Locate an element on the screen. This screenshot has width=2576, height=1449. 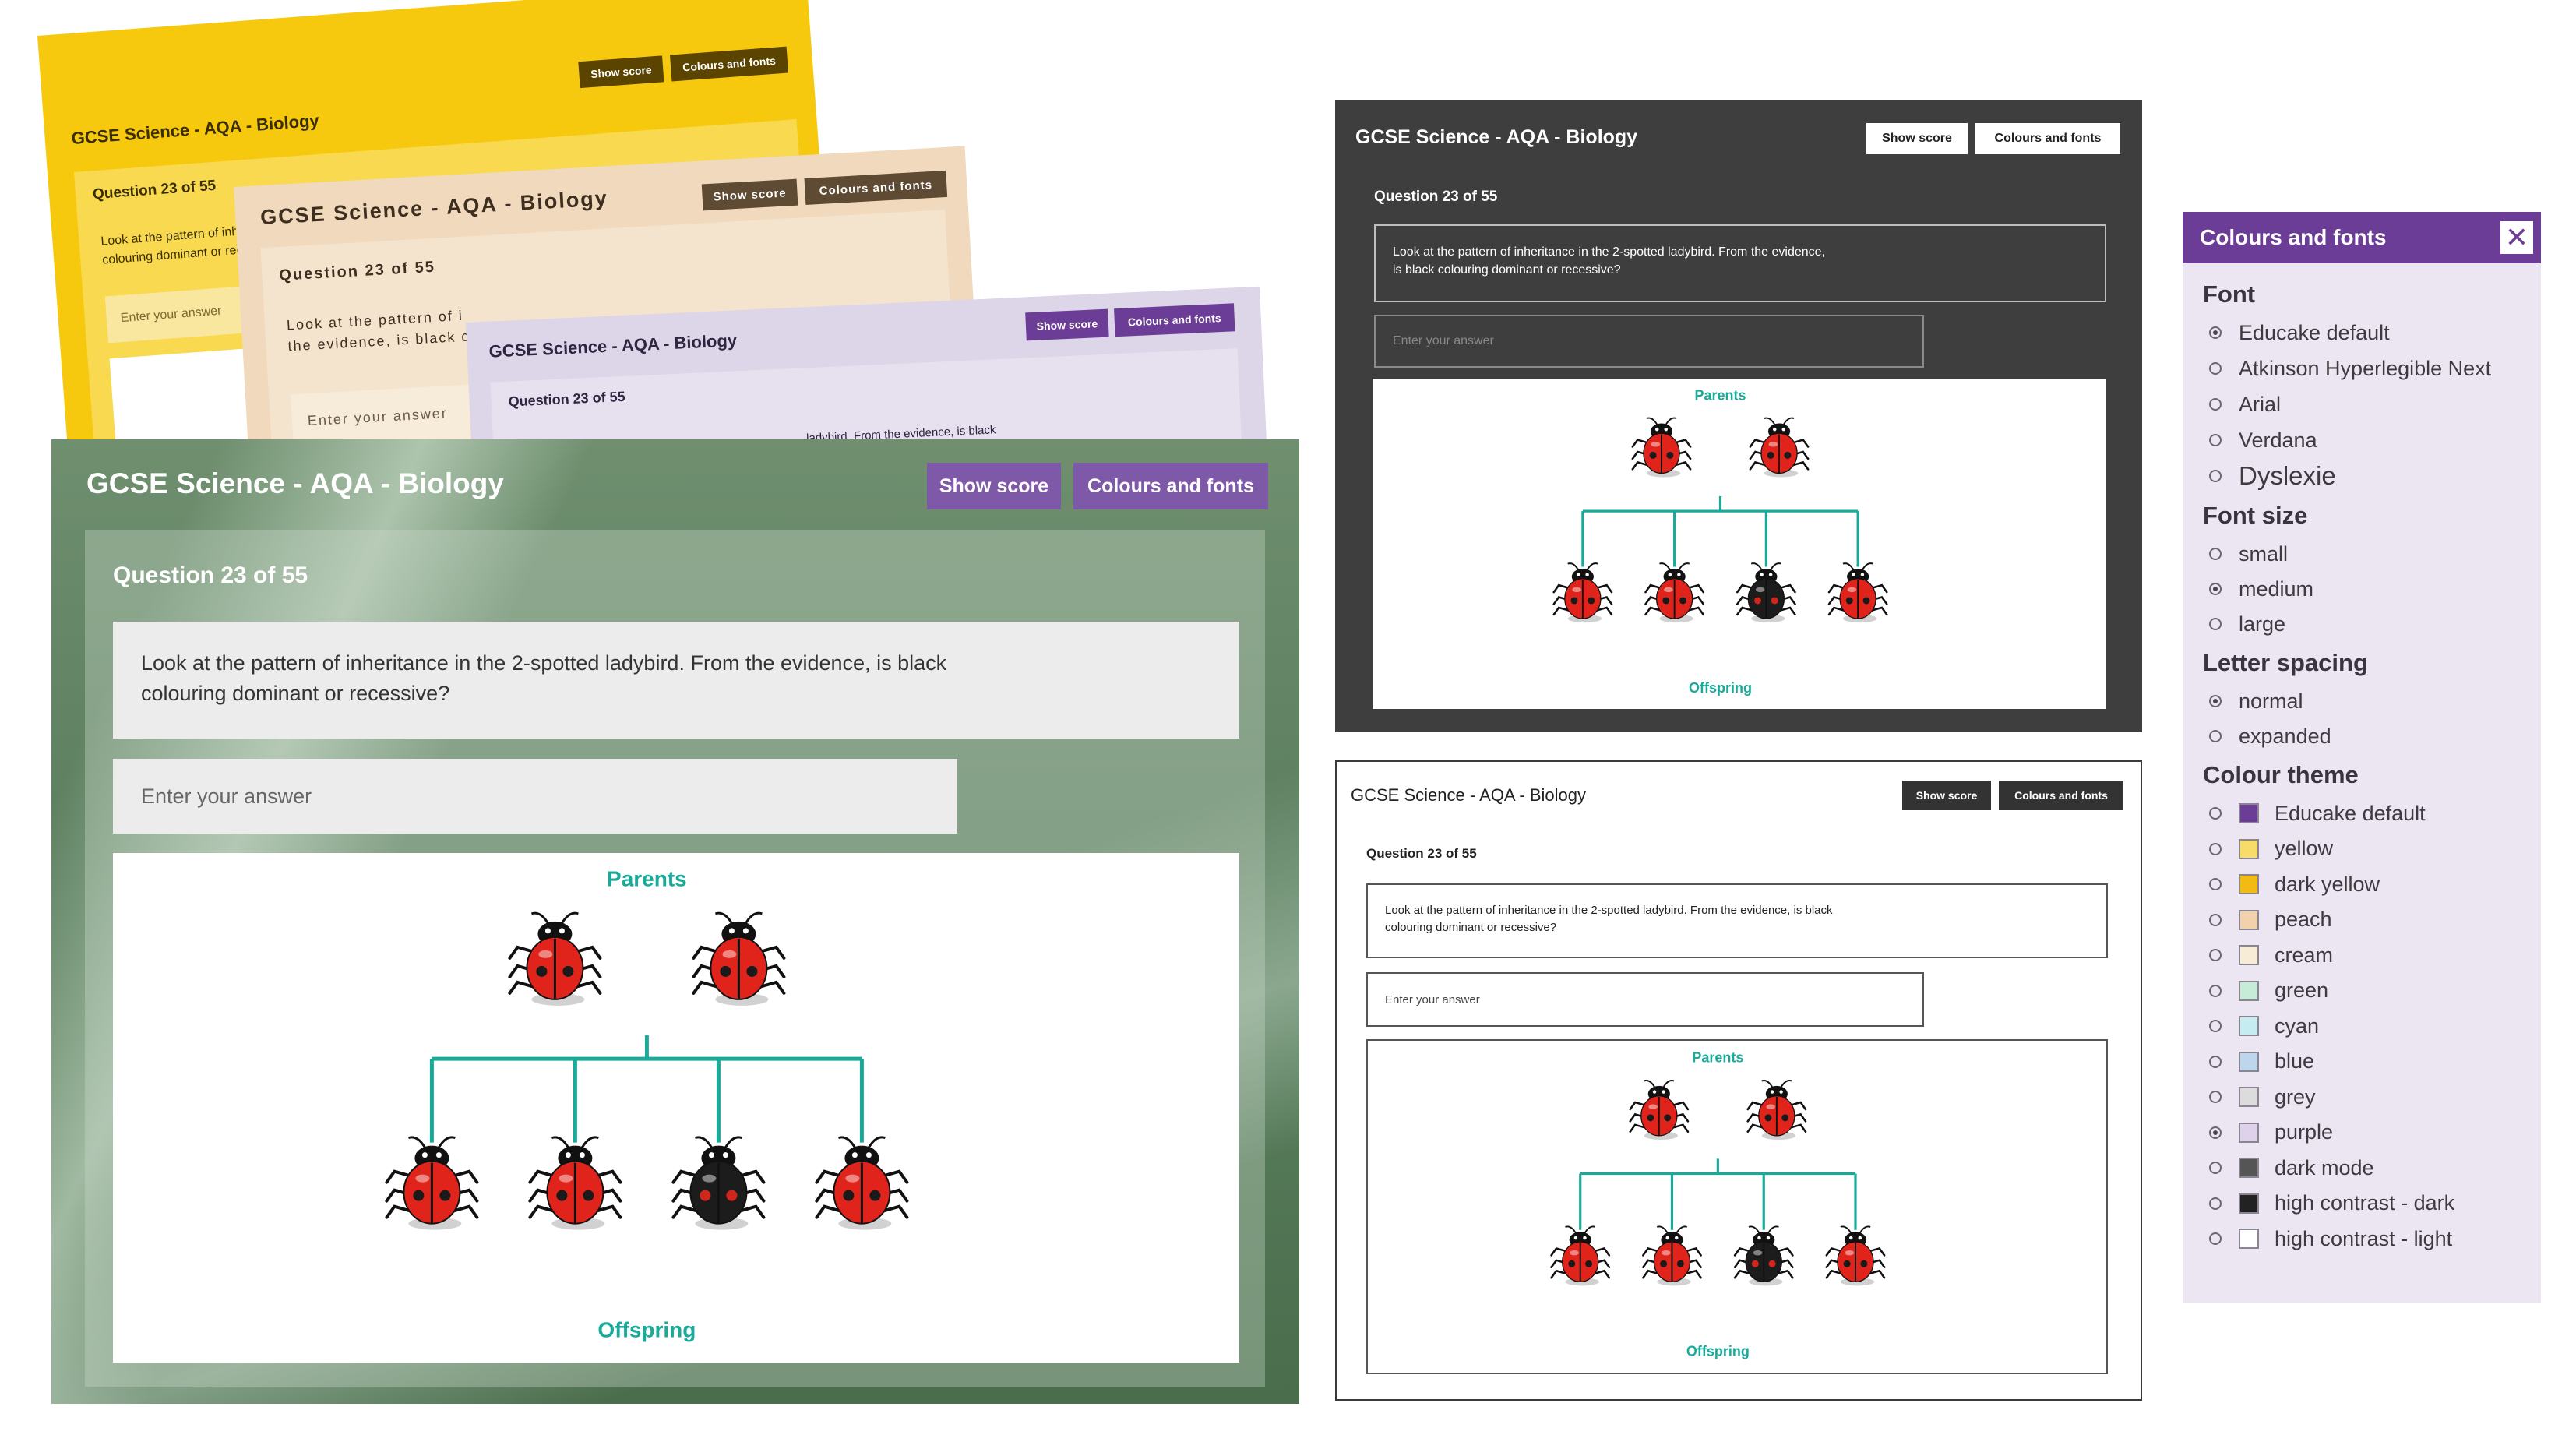
font-option-label: Arial is located at coordinates (2260, 404).